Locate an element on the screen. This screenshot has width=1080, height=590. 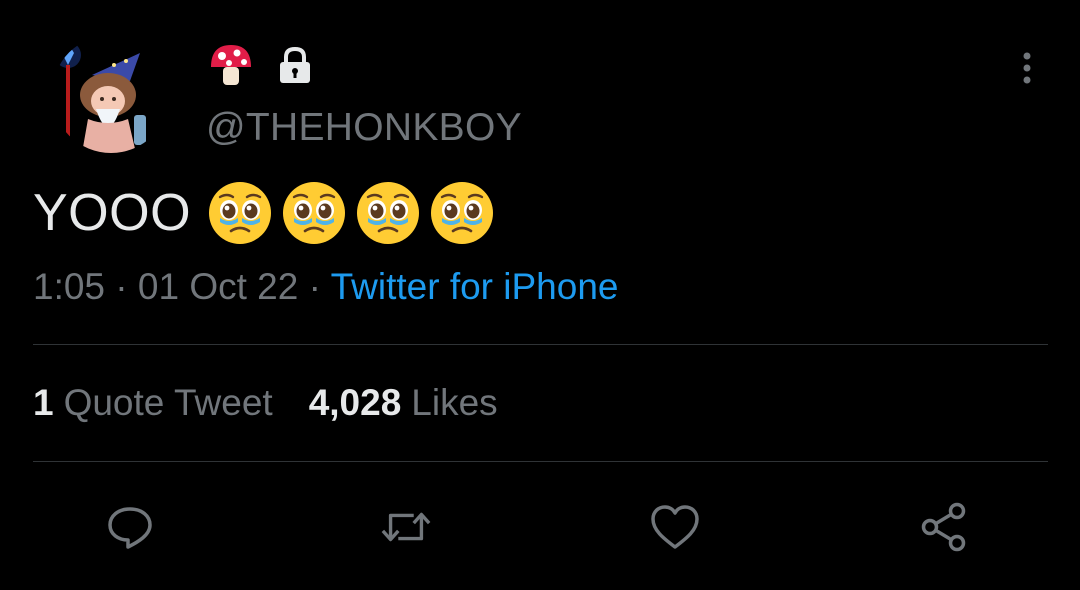
user-handle: @THEHONKBOY is located at coordinates (364, 128).